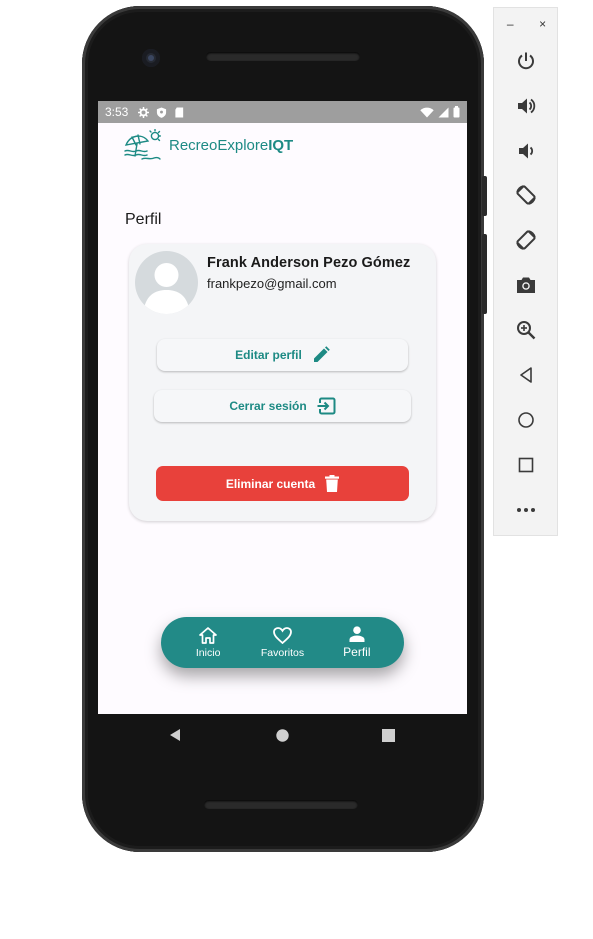 The image size is (593, 939). Describe the element at coordinates (179, 112) in the screenshot. I see `sd-card-status-icon` at that location.